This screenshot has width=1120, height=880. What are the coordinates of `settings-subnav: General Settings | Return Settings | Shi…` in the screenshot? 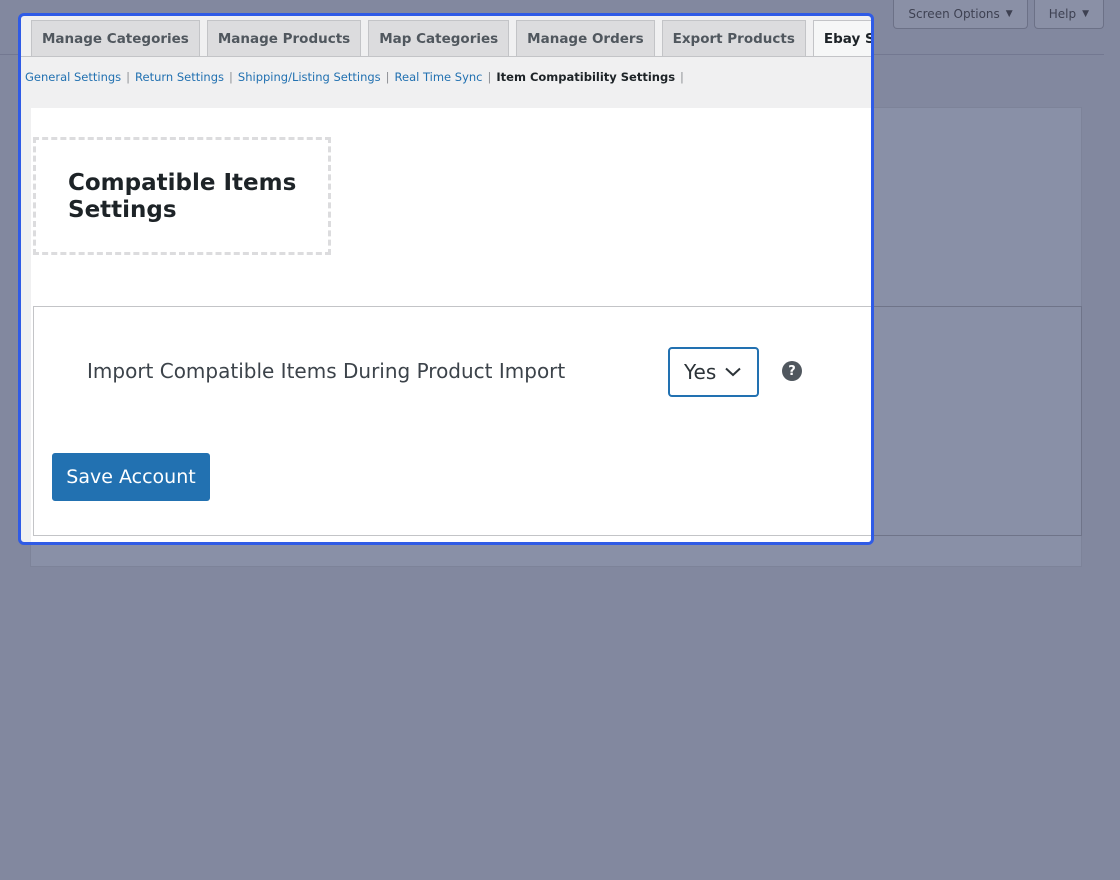 It's located at (357, 77).